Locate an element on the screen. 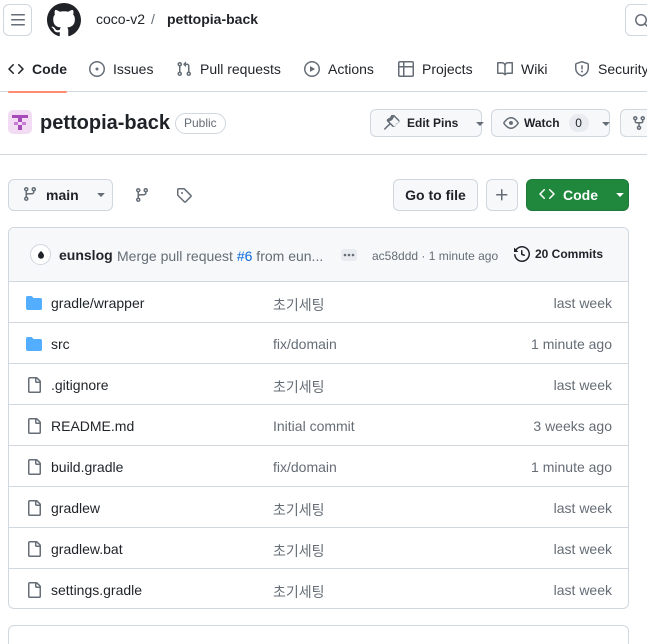 This screenshot has height=644, width=647. file-row: .gitignore 초기세팅 last week is located at coordinates (318, 384).